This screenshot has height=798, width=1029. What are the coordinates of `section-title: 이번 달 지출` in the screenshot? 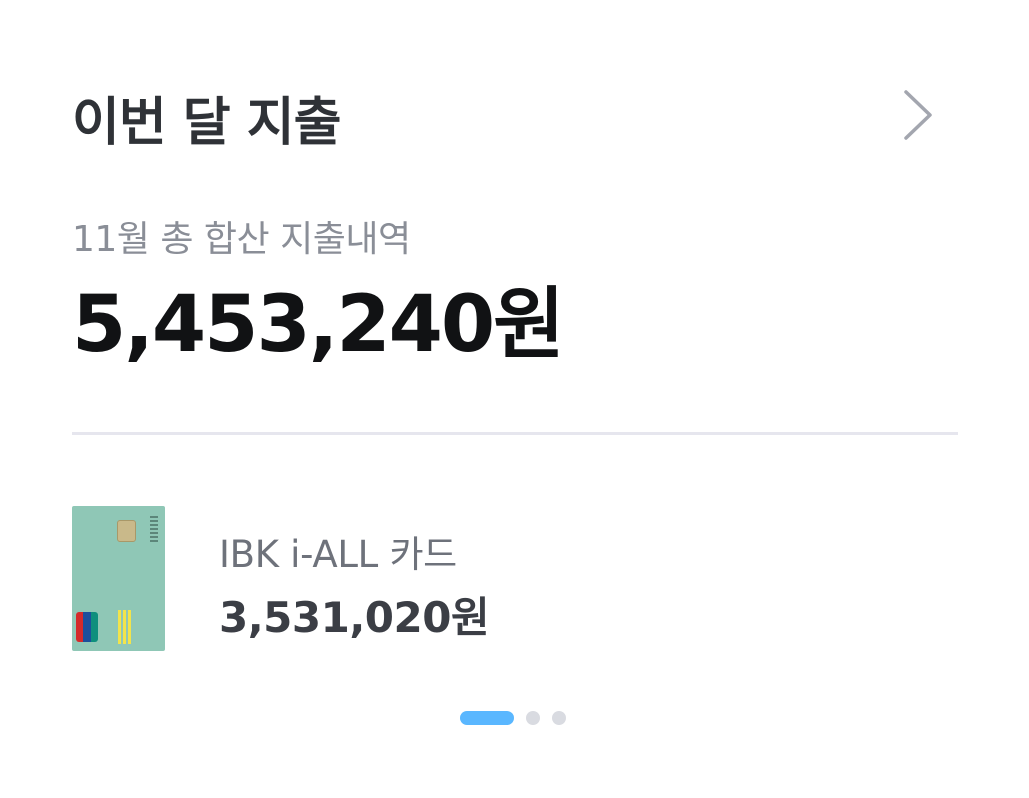 It's located at (206, 123).